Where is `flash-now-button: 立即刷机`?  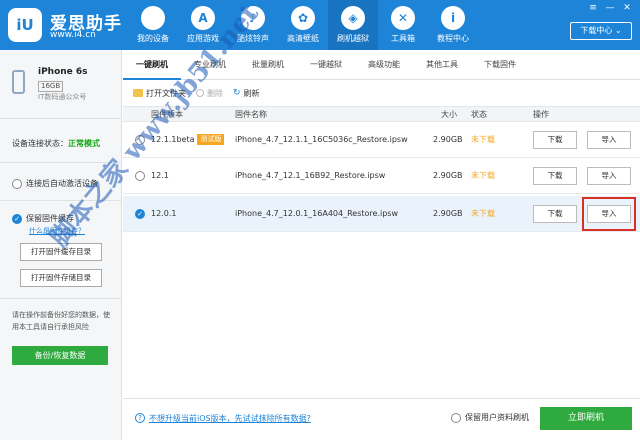
flash-now-button: 立即刷机 is located at coordinates (586, 418).